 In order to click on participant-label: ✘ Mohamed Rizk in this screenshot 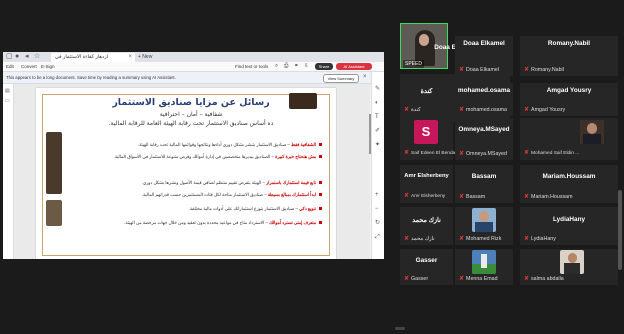, I will do `click(480, 239)`.